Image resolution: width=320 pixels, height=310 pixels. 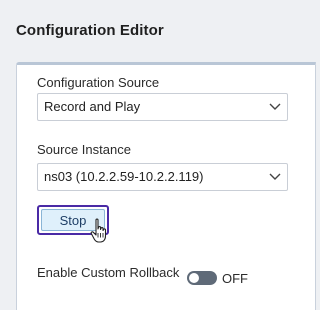 What do you see at coordinates (98, 82) in the screenshot?
I see `configuration-source-label: Configuration Source` at bounding box center [98, 82].